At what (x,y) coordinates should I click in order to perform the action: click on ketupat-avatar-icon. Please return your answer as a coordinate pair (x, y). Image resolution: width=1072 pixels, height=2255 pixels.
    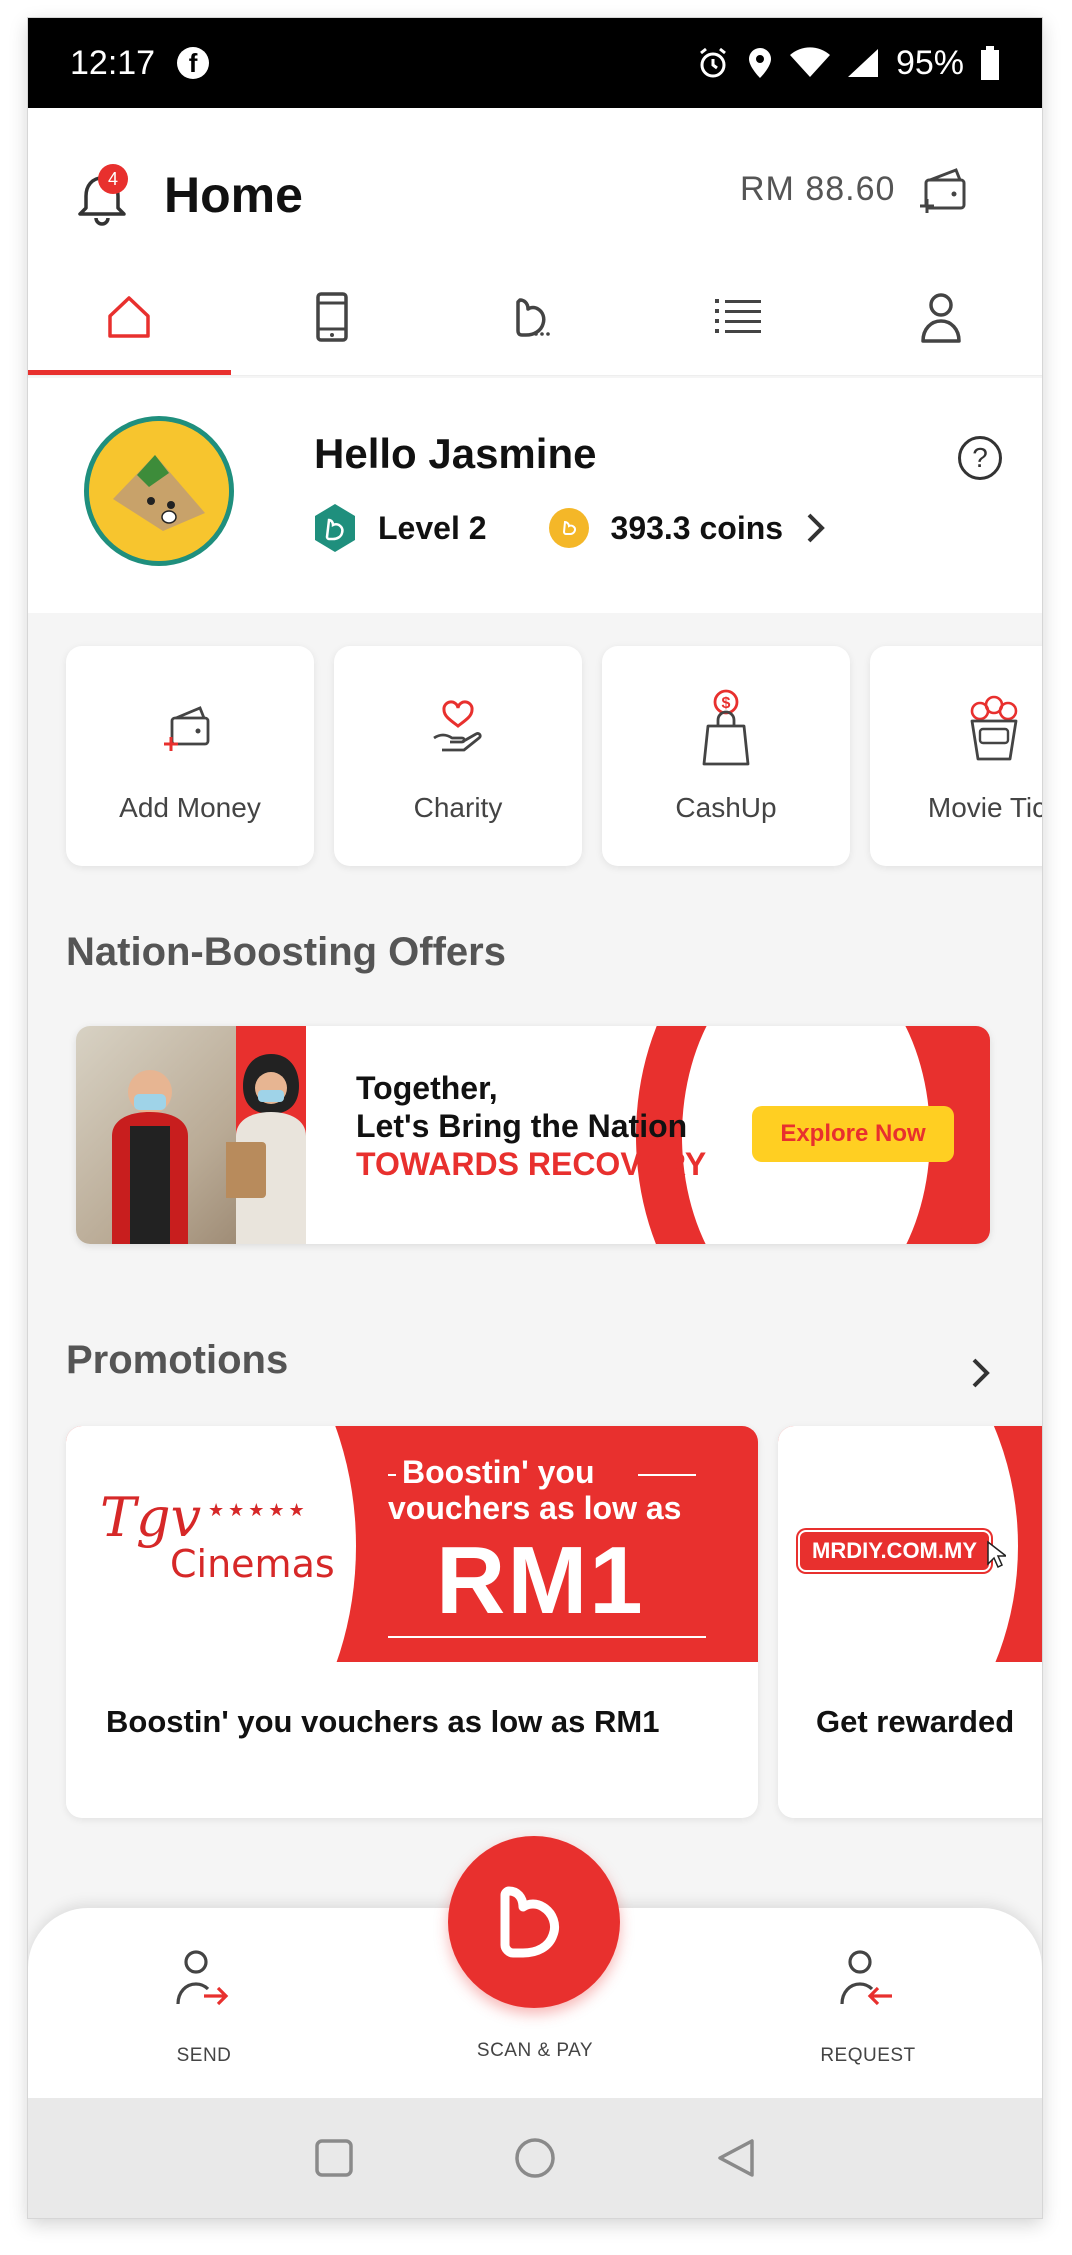
    Looking at the image, I should click on (159, 491).